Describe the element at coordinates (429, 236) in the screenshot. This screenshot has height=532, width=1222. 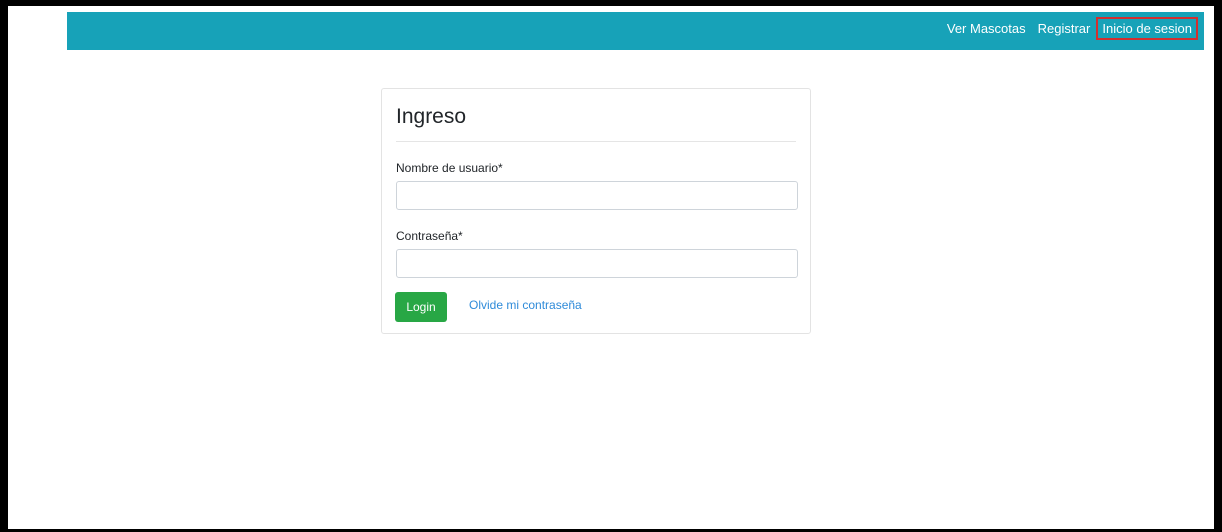
I see `password-label: Contraseña*` at that location.